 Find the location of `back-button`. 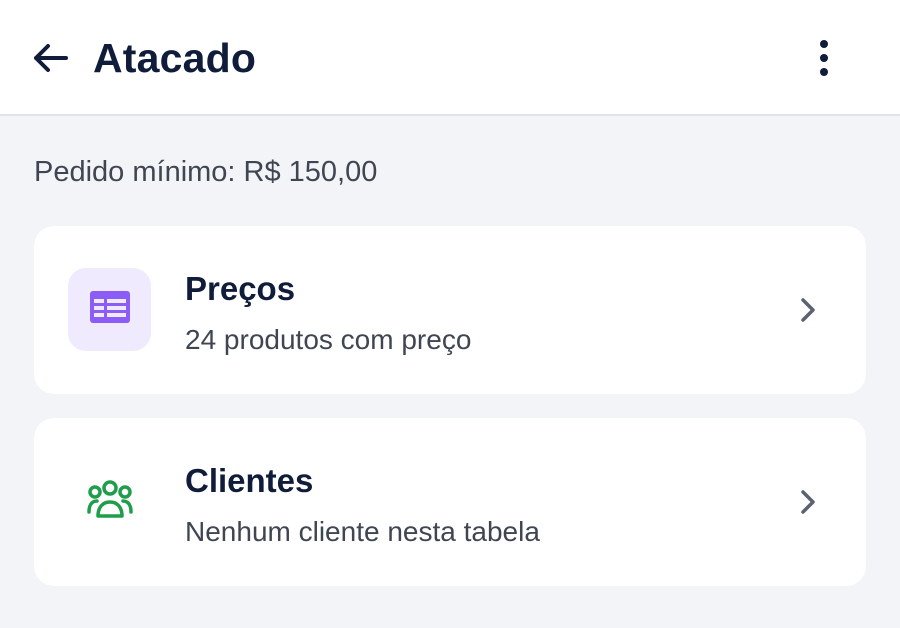

back-button is located at coordinates (50, 60).